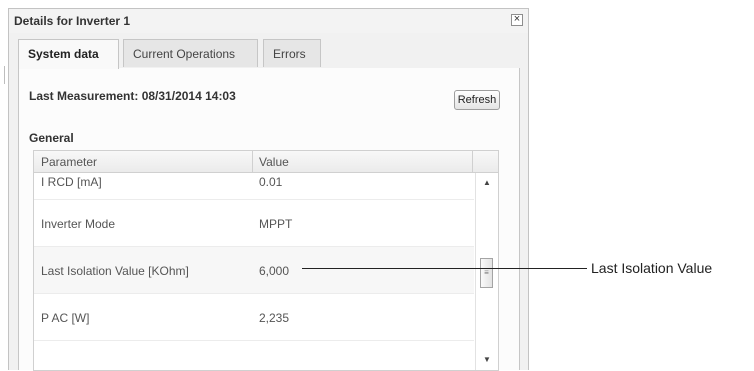 Image resolution: width=754 pixels, height=371 pixels. Describe the element at coordinates (72, 21) in the screenshot. I see `dialog-title: Details for Inverter 1` at that location.